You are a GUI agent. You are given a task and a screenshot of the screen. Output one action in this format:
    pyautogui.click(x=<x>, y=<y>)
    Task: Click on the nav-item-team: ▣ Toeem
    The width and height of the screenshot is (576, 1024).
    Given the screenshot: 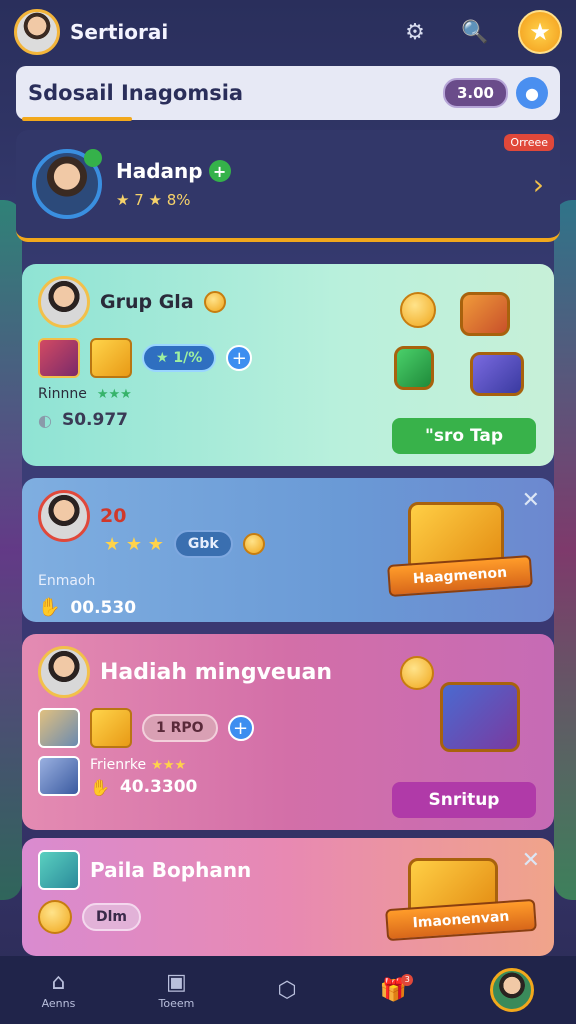 What is the action you would take?
    pyautogui.click(x=176, y=990)
    